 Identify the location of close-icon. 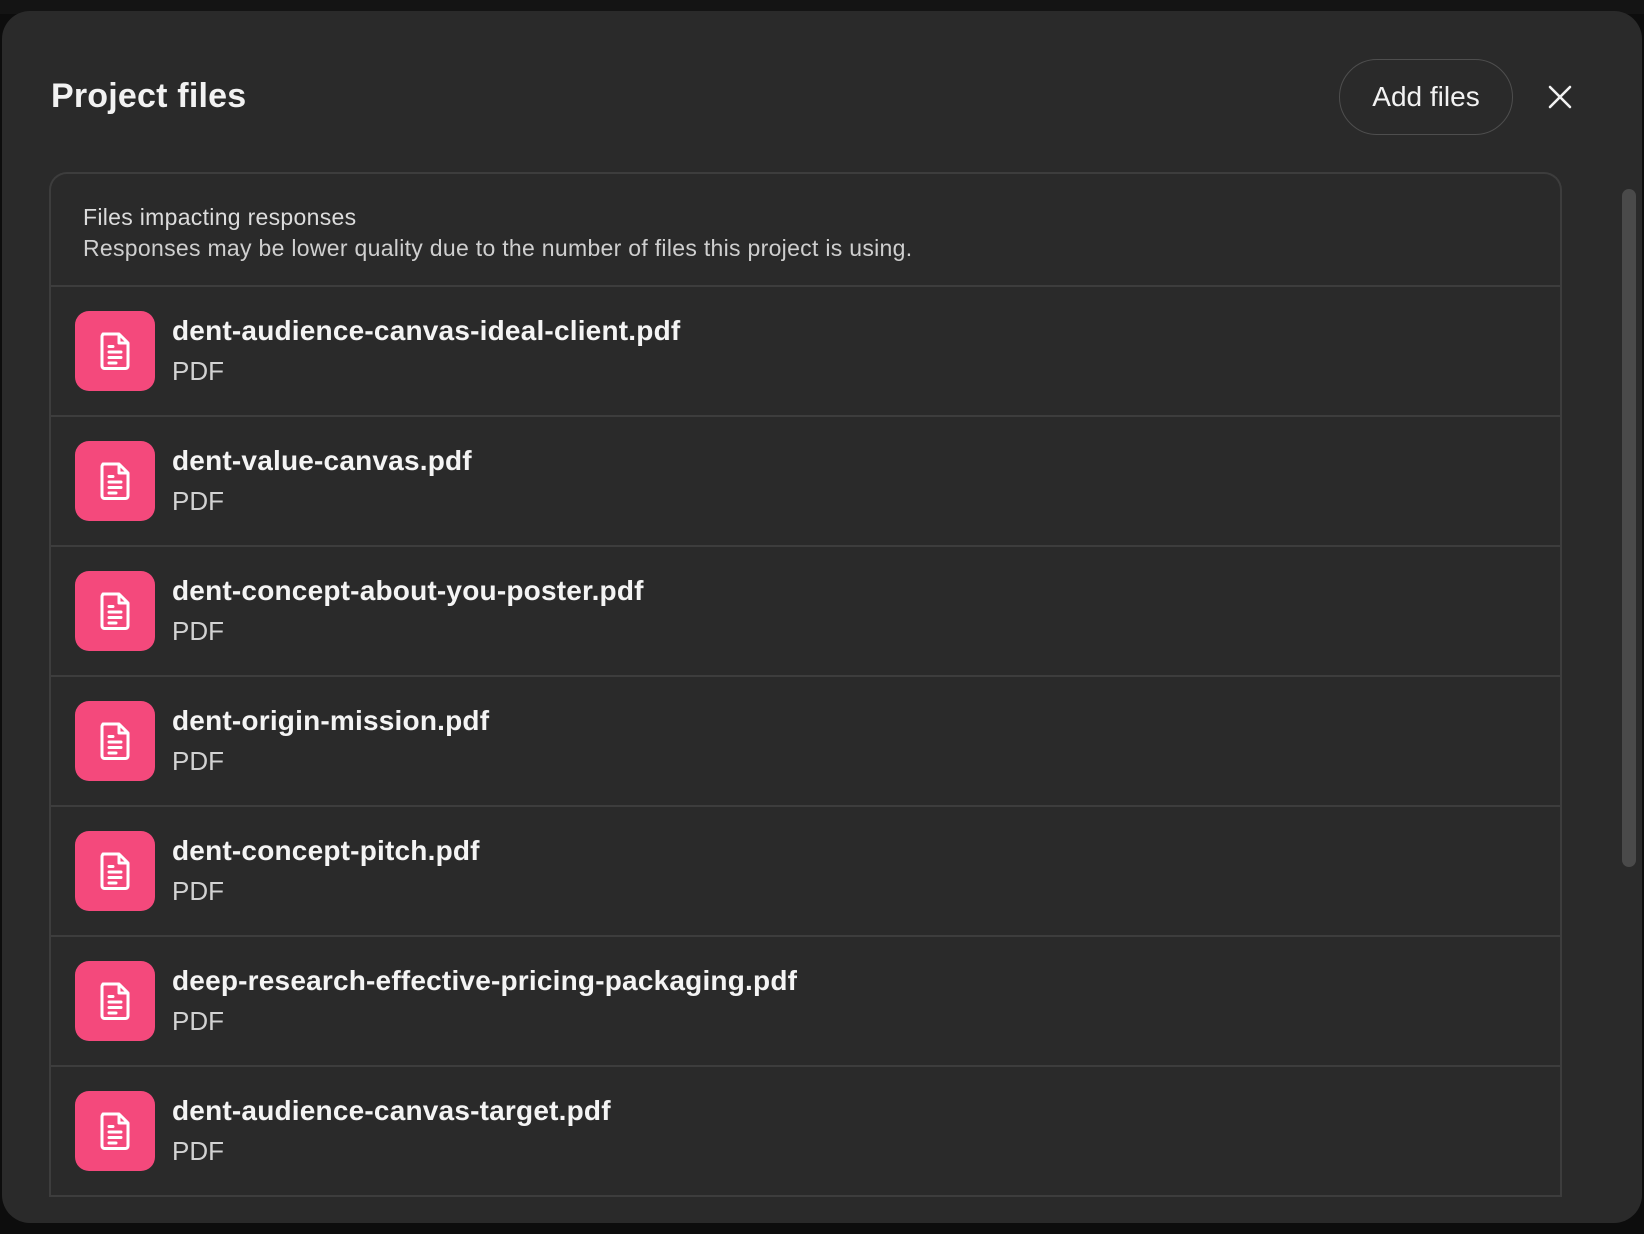
(1560, 97).